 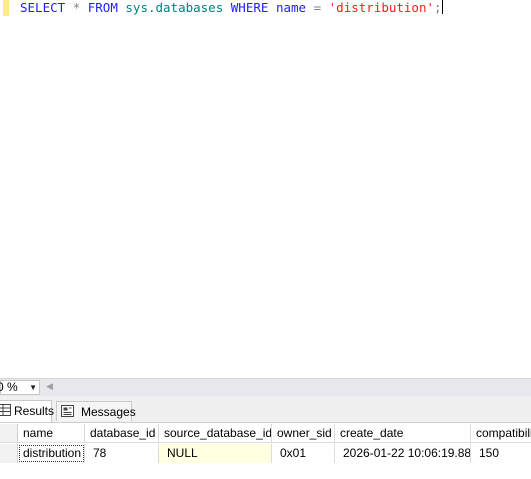 I want to click on results-grid-icon, so click(x=5, y=410).